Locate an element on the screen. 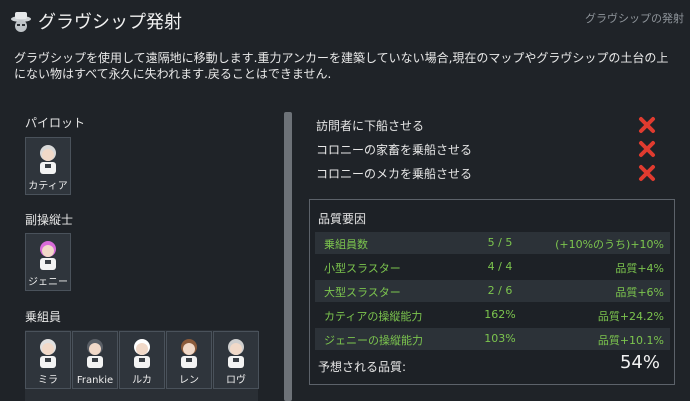 The image size is (690, 401). crew-slot: ロヴ is located at coordinates (236, 360).